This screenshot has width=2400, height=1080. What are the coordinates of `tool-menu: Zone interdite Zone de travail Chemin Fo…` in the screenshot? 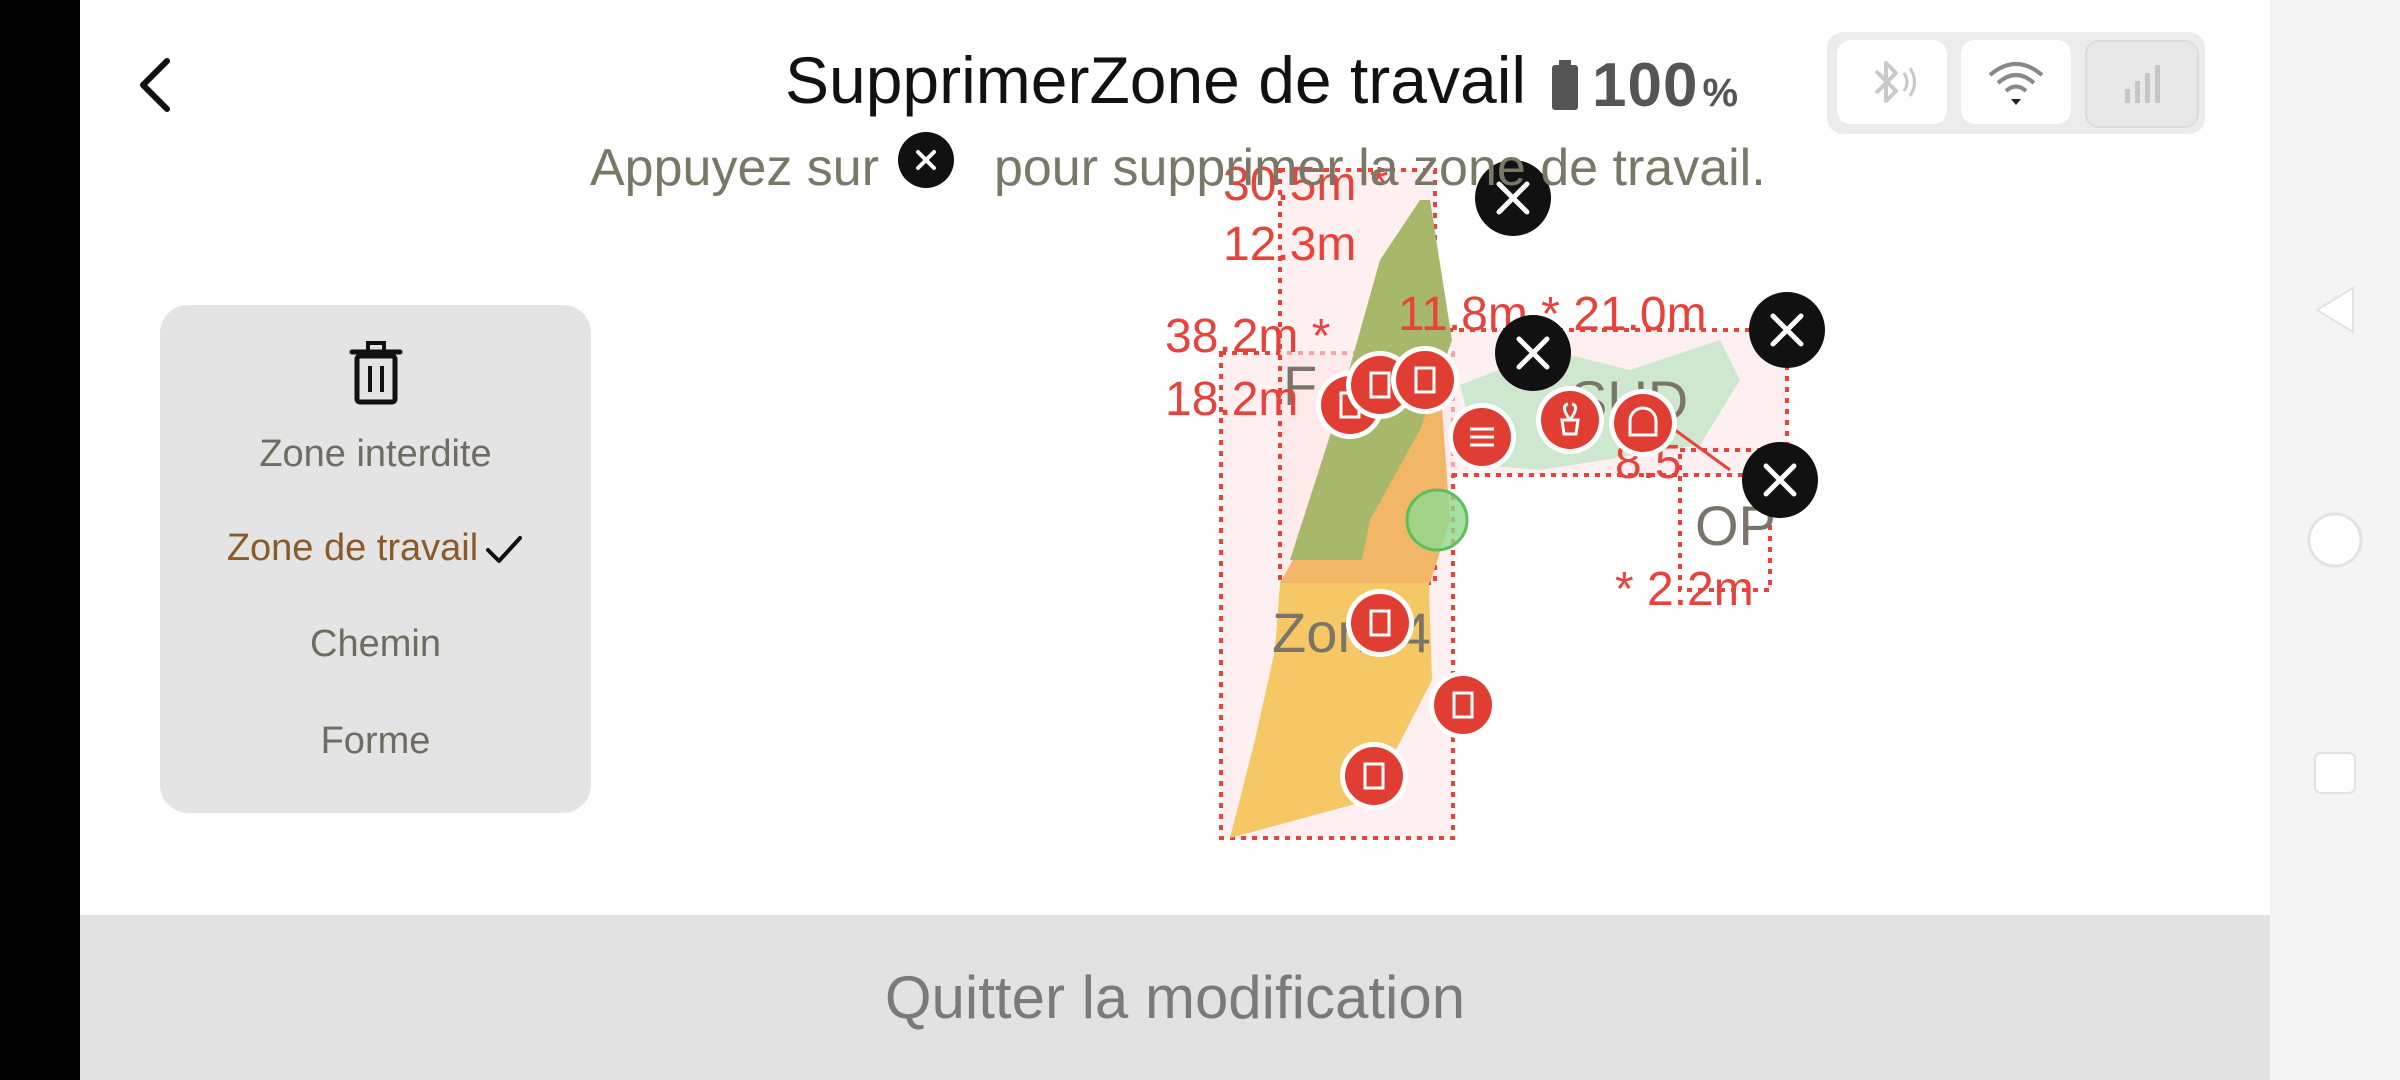 It's located at (375, 559).